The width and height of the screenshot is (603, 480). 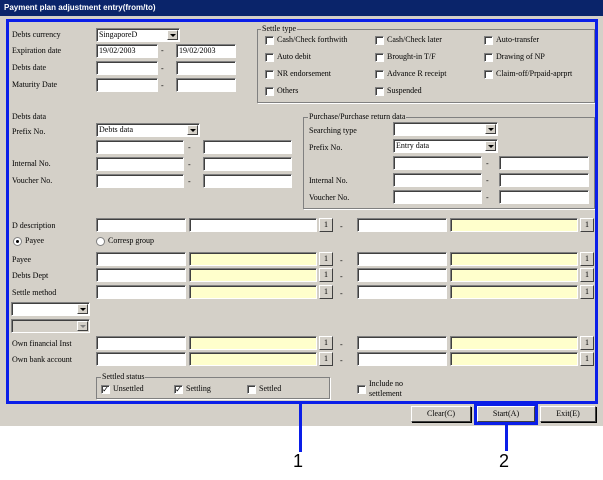 What do you see at coordinates (568, 414) in the screenshot?
I see `exit-button: Exit(E)` at bounding box center [568, 414].